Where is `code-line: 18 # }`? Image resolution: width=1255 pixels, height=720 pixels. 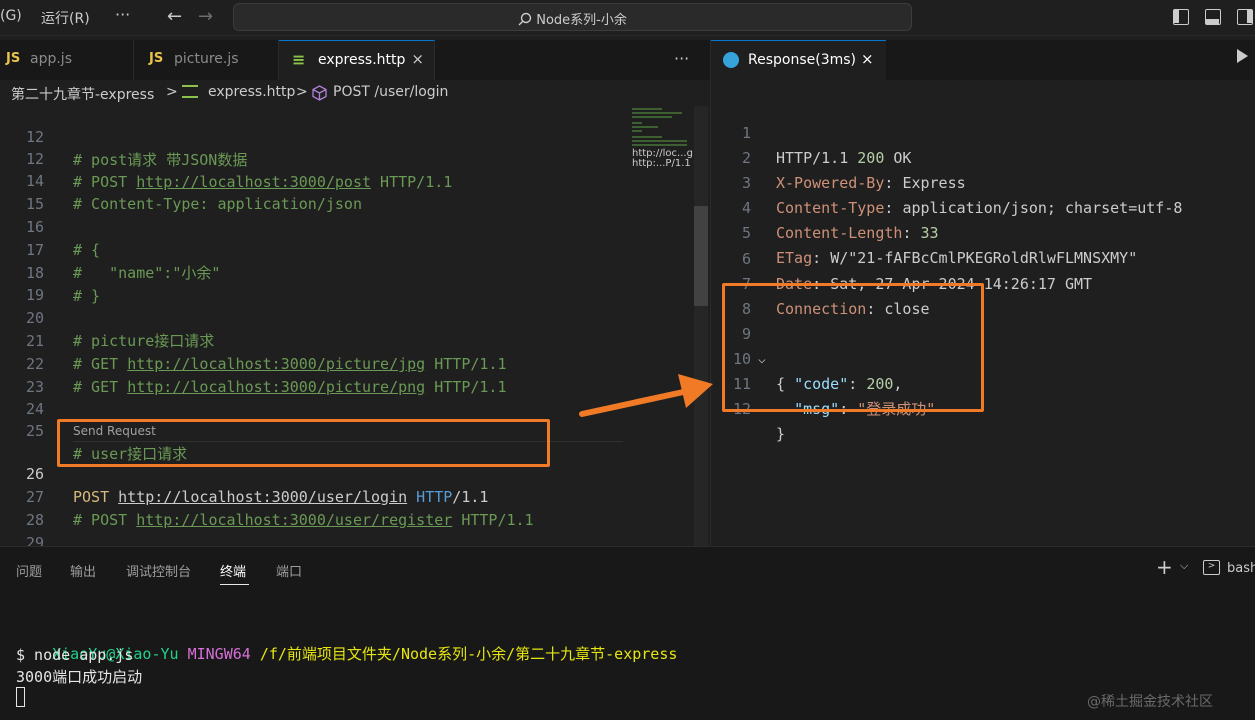
code-line: 18 # } is located at coordinates (63, 284).